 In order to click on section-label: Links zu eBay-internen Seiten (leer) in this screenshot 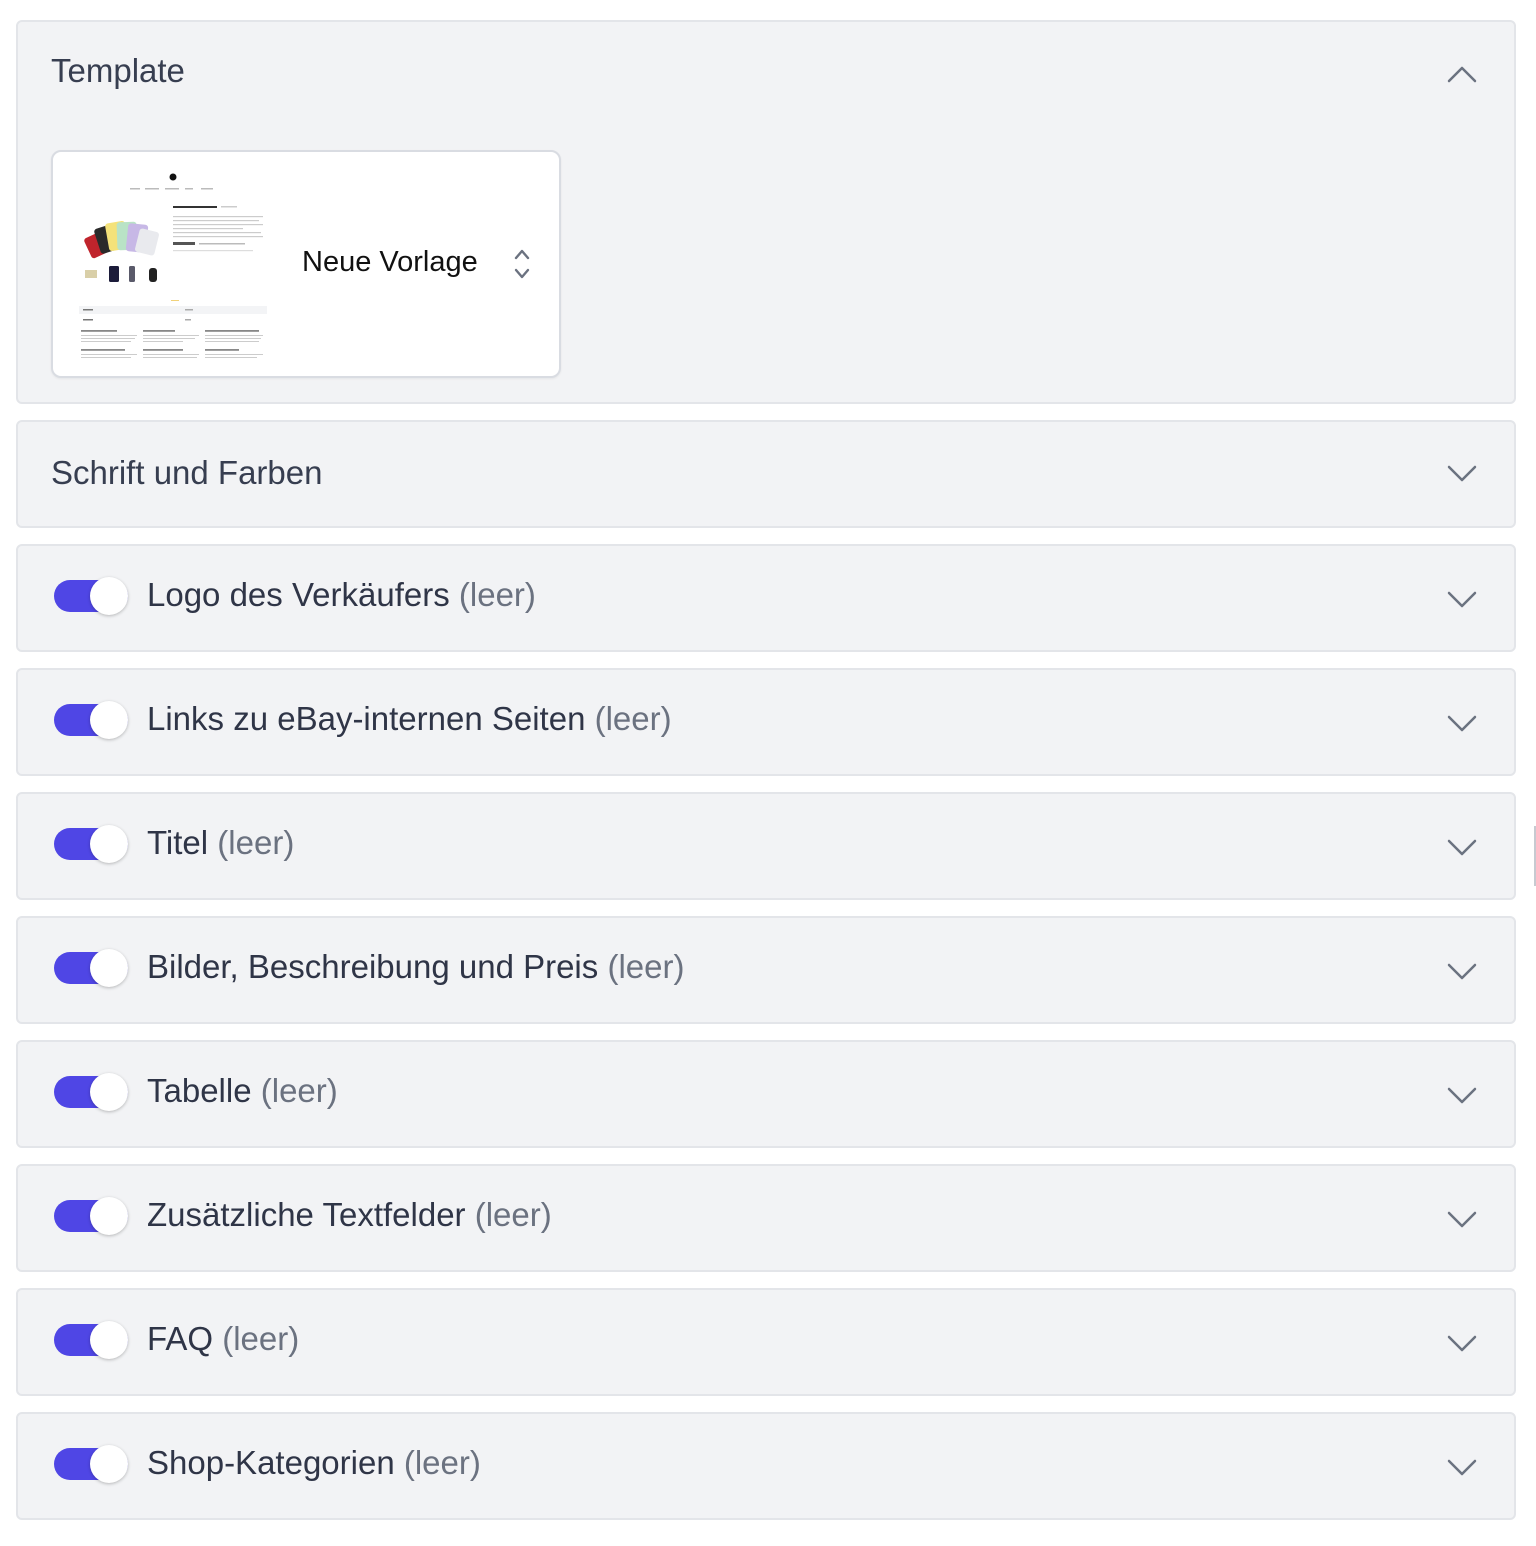, I will do `click(409, 718)`.